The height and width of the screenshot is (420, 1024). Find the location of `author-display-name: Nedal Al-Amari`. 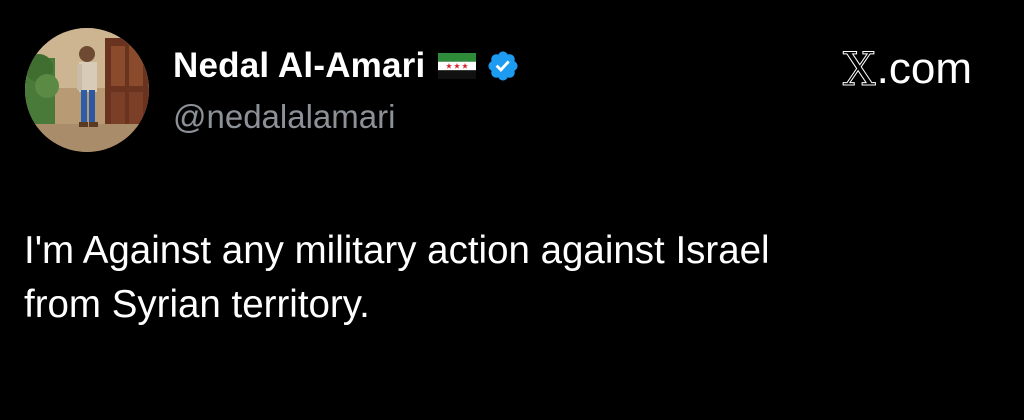

author-display-name: Nedal Al-Amari is located at coordinates (299, 66).